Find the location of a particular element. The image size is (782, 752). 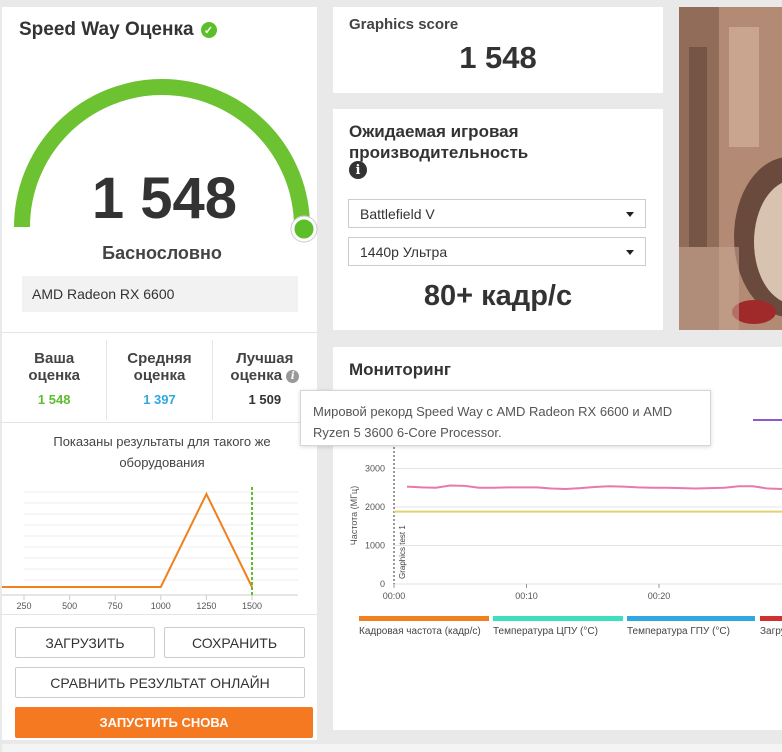

gpu-name: AMD Radeon RX 6600 is located at coordinates (160, 294).